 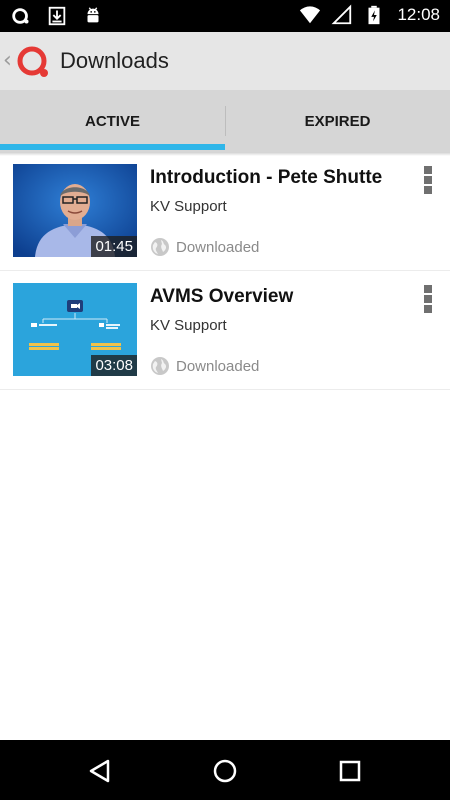 I want to click on back-chevron-icon: ‹, so click(x=9, y=61).